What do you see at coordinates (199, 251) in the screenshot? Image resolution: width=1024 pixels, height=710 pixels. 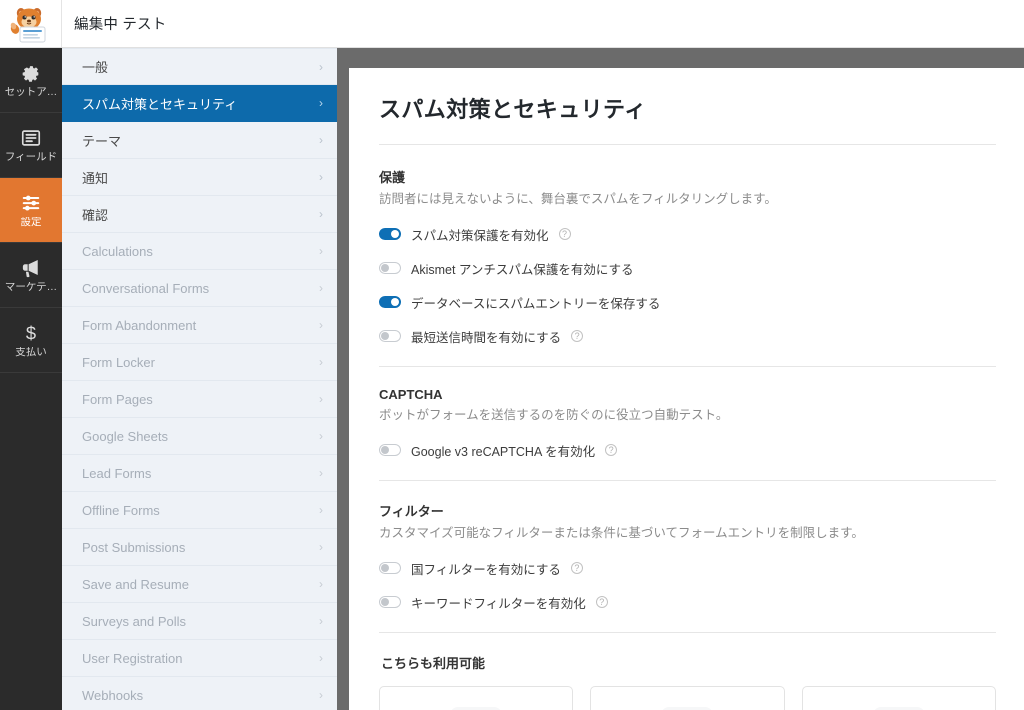 I see `sidebar-item-calculations: Calculations ›` at bounding box center [199, 251].